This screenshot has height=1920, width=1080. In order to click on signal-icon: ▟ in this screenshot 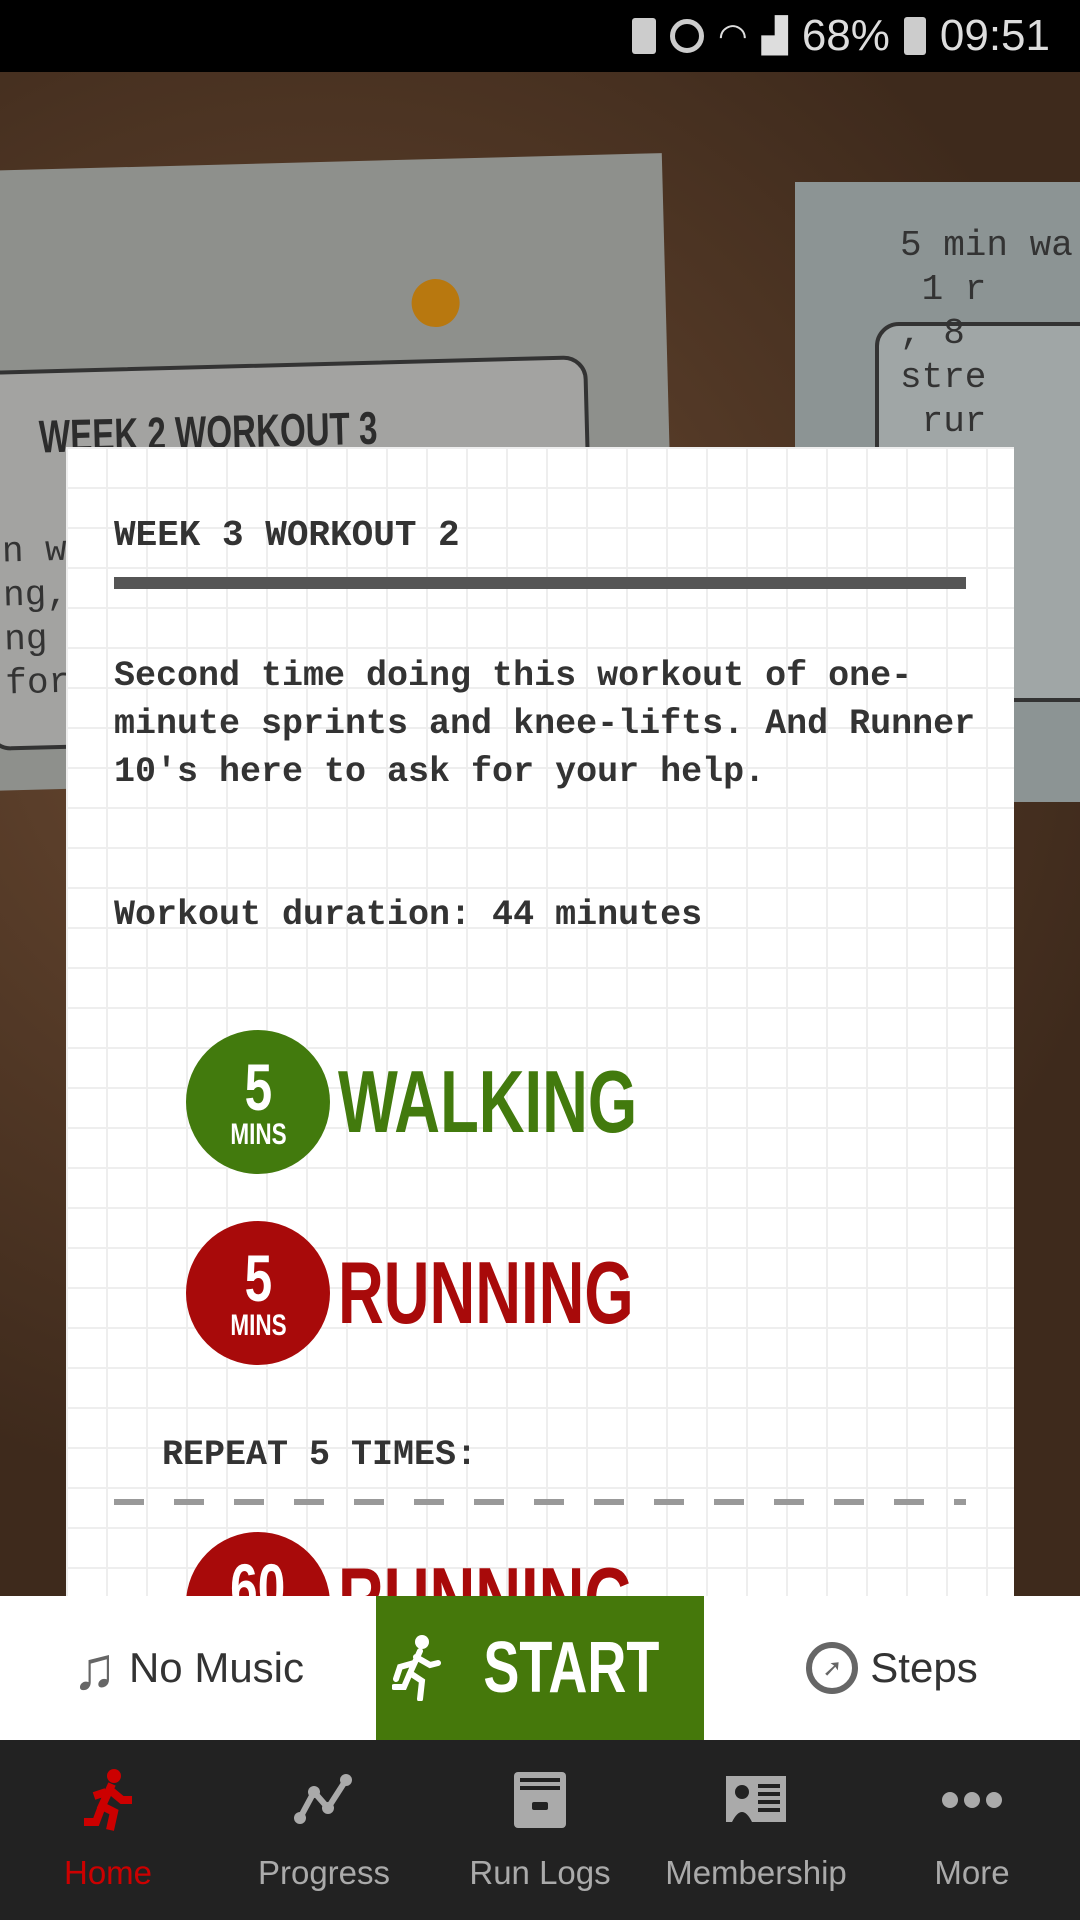, I will do `click(774, 36)`.